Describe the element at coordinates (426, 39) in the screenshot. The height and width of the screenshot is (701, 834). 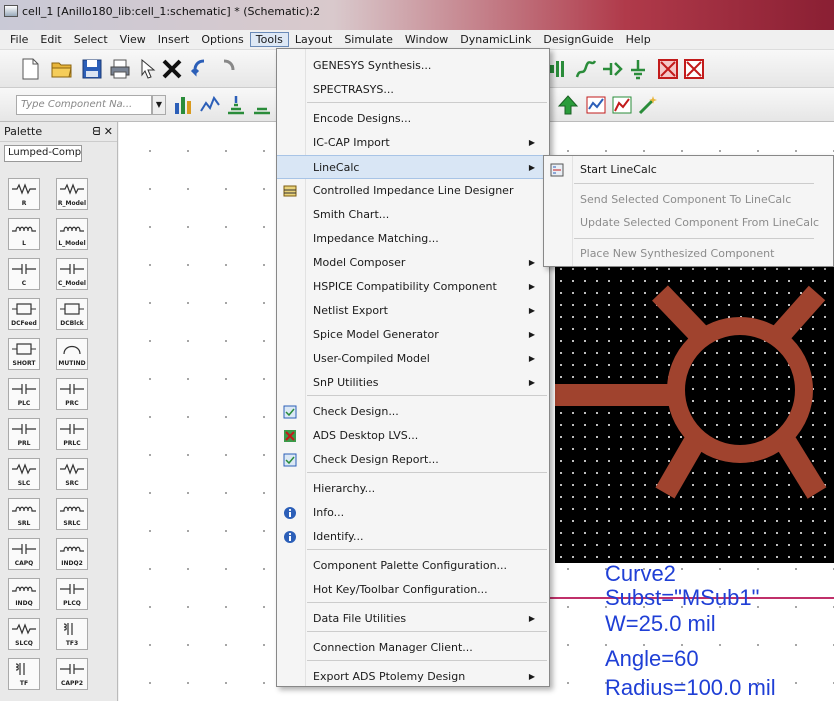
I see `menu-window: Window` at that location.